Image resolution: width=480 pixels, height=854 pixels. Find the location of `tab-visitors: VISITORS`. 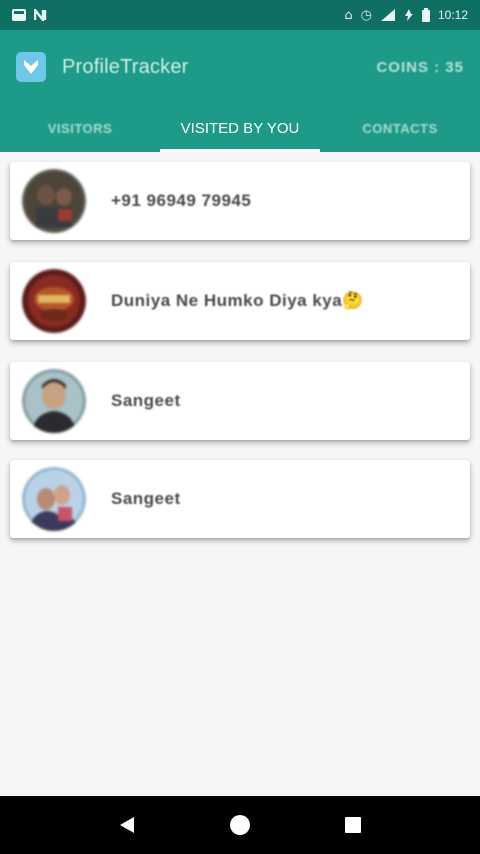

tab-visitors: VISITORS is located at coordinates (80, 128).